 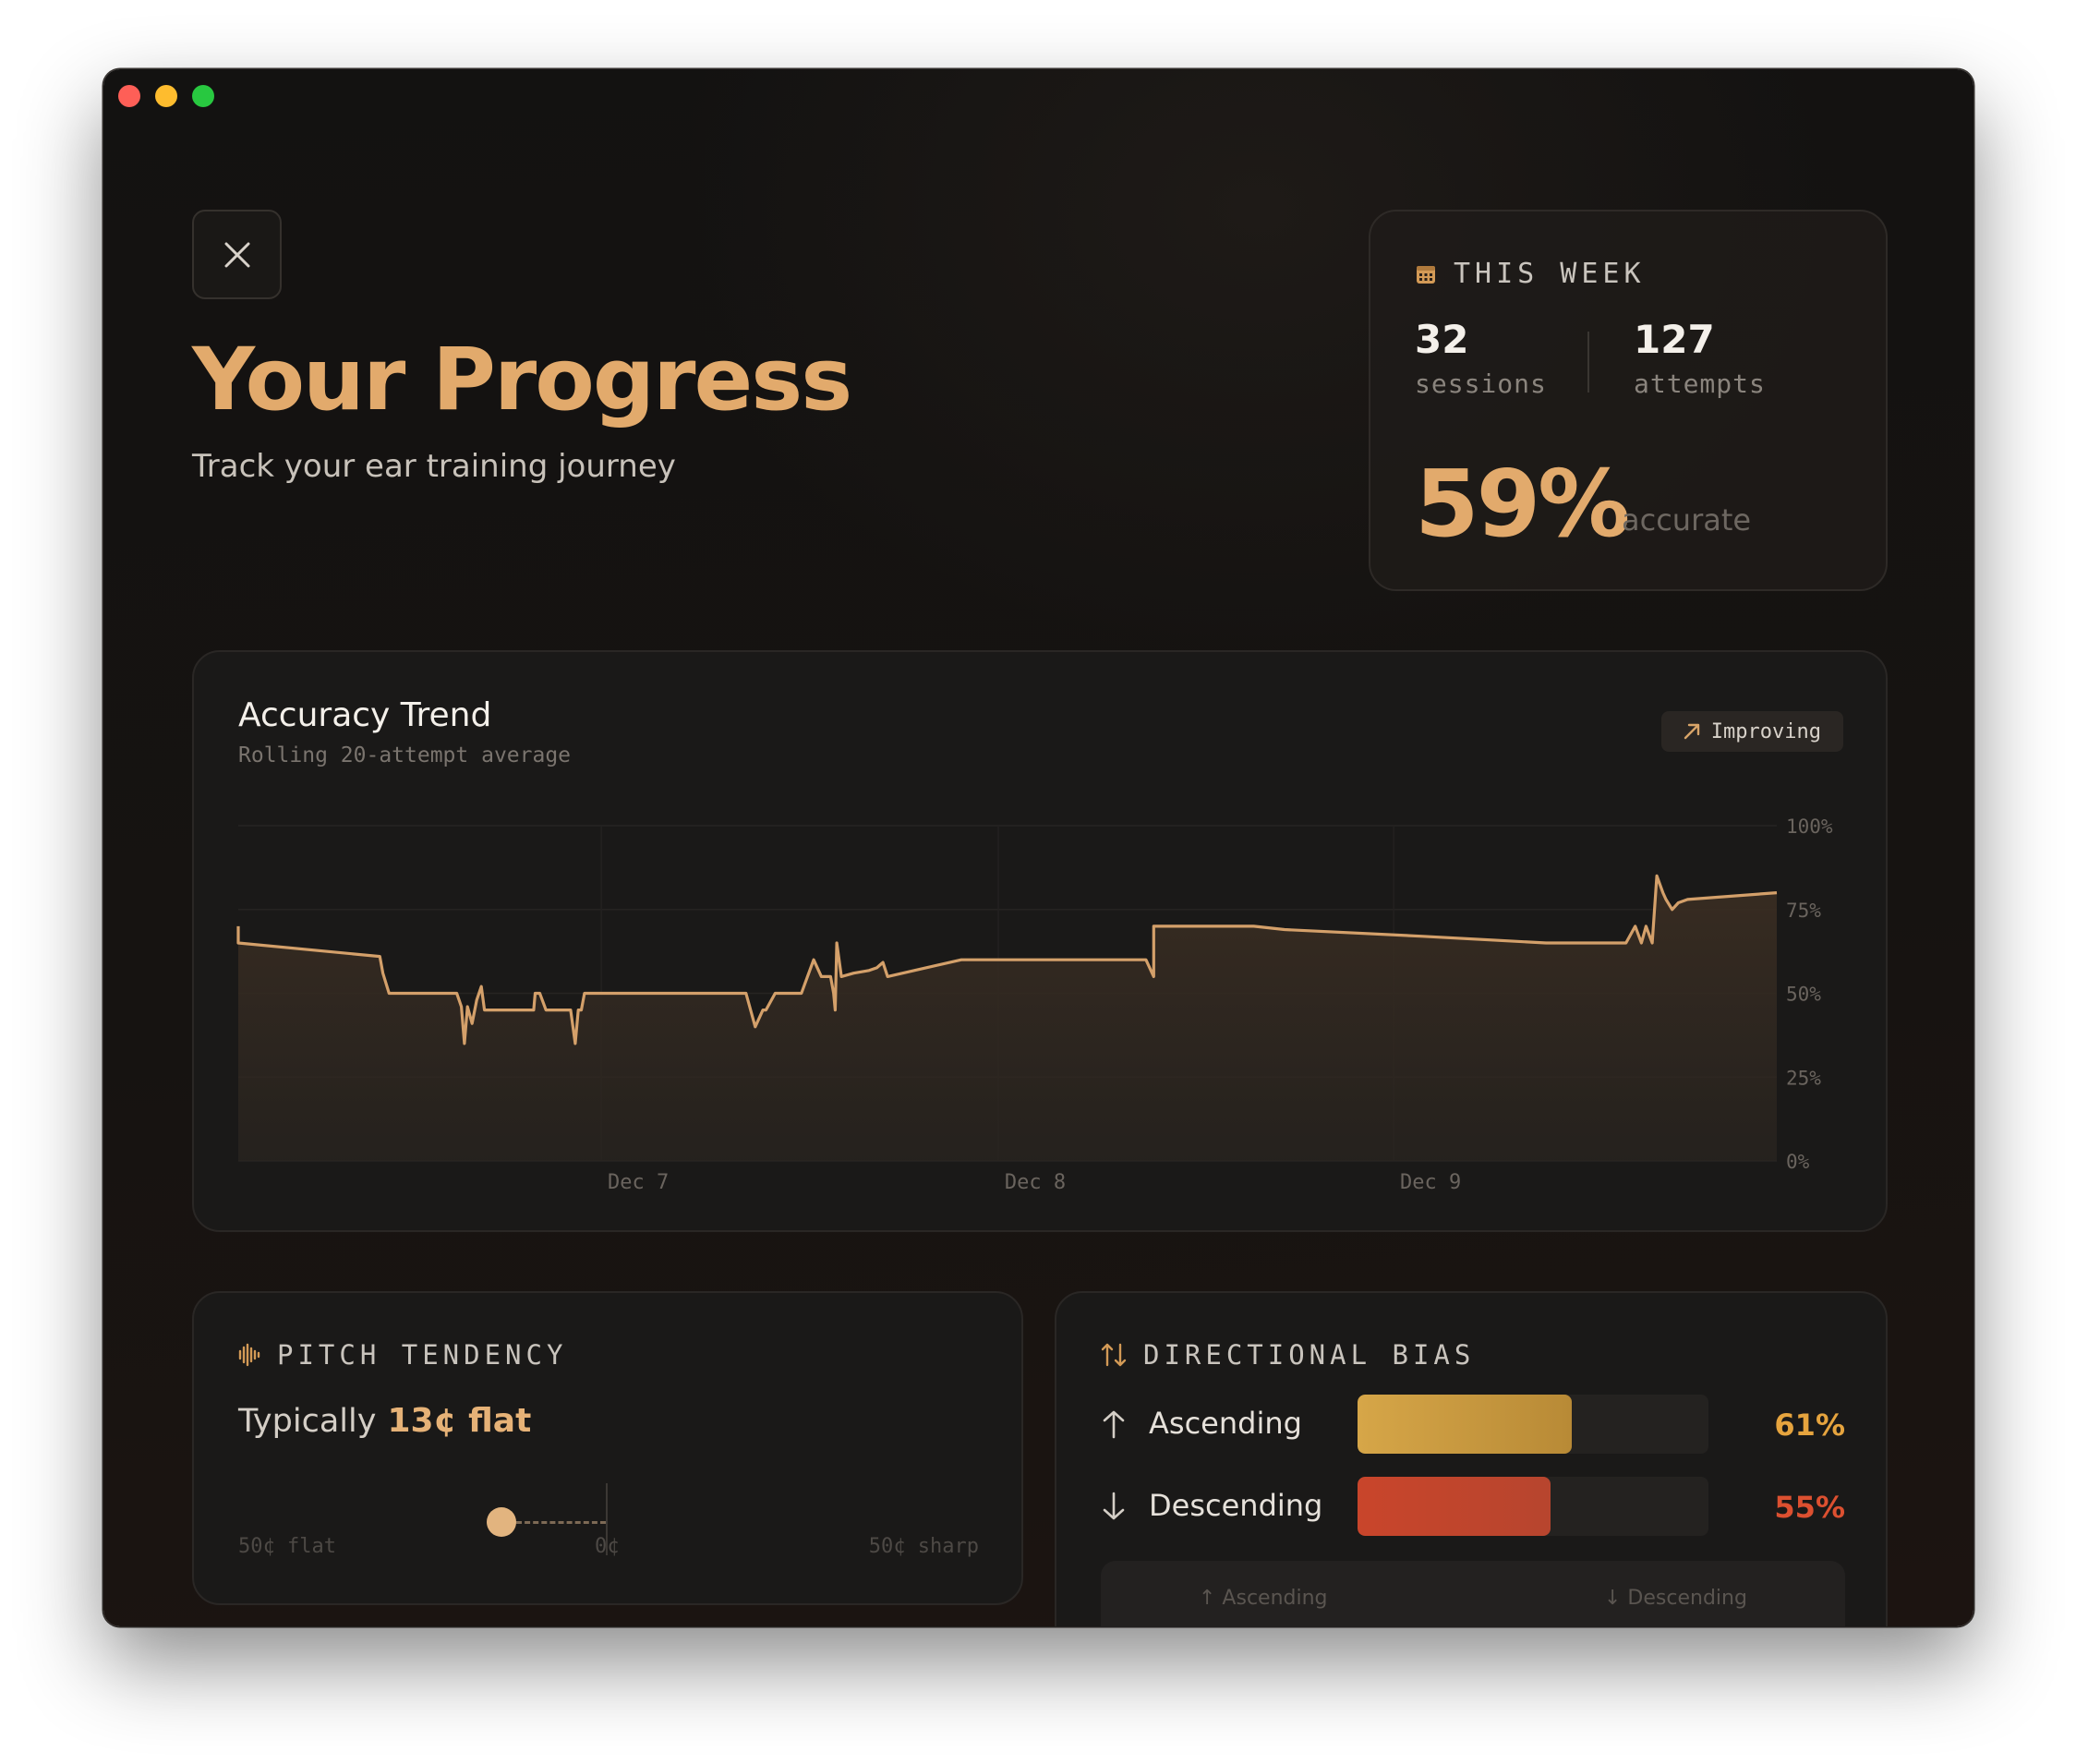 I want to click on zoom-window-button, so click(x=203, y=96).